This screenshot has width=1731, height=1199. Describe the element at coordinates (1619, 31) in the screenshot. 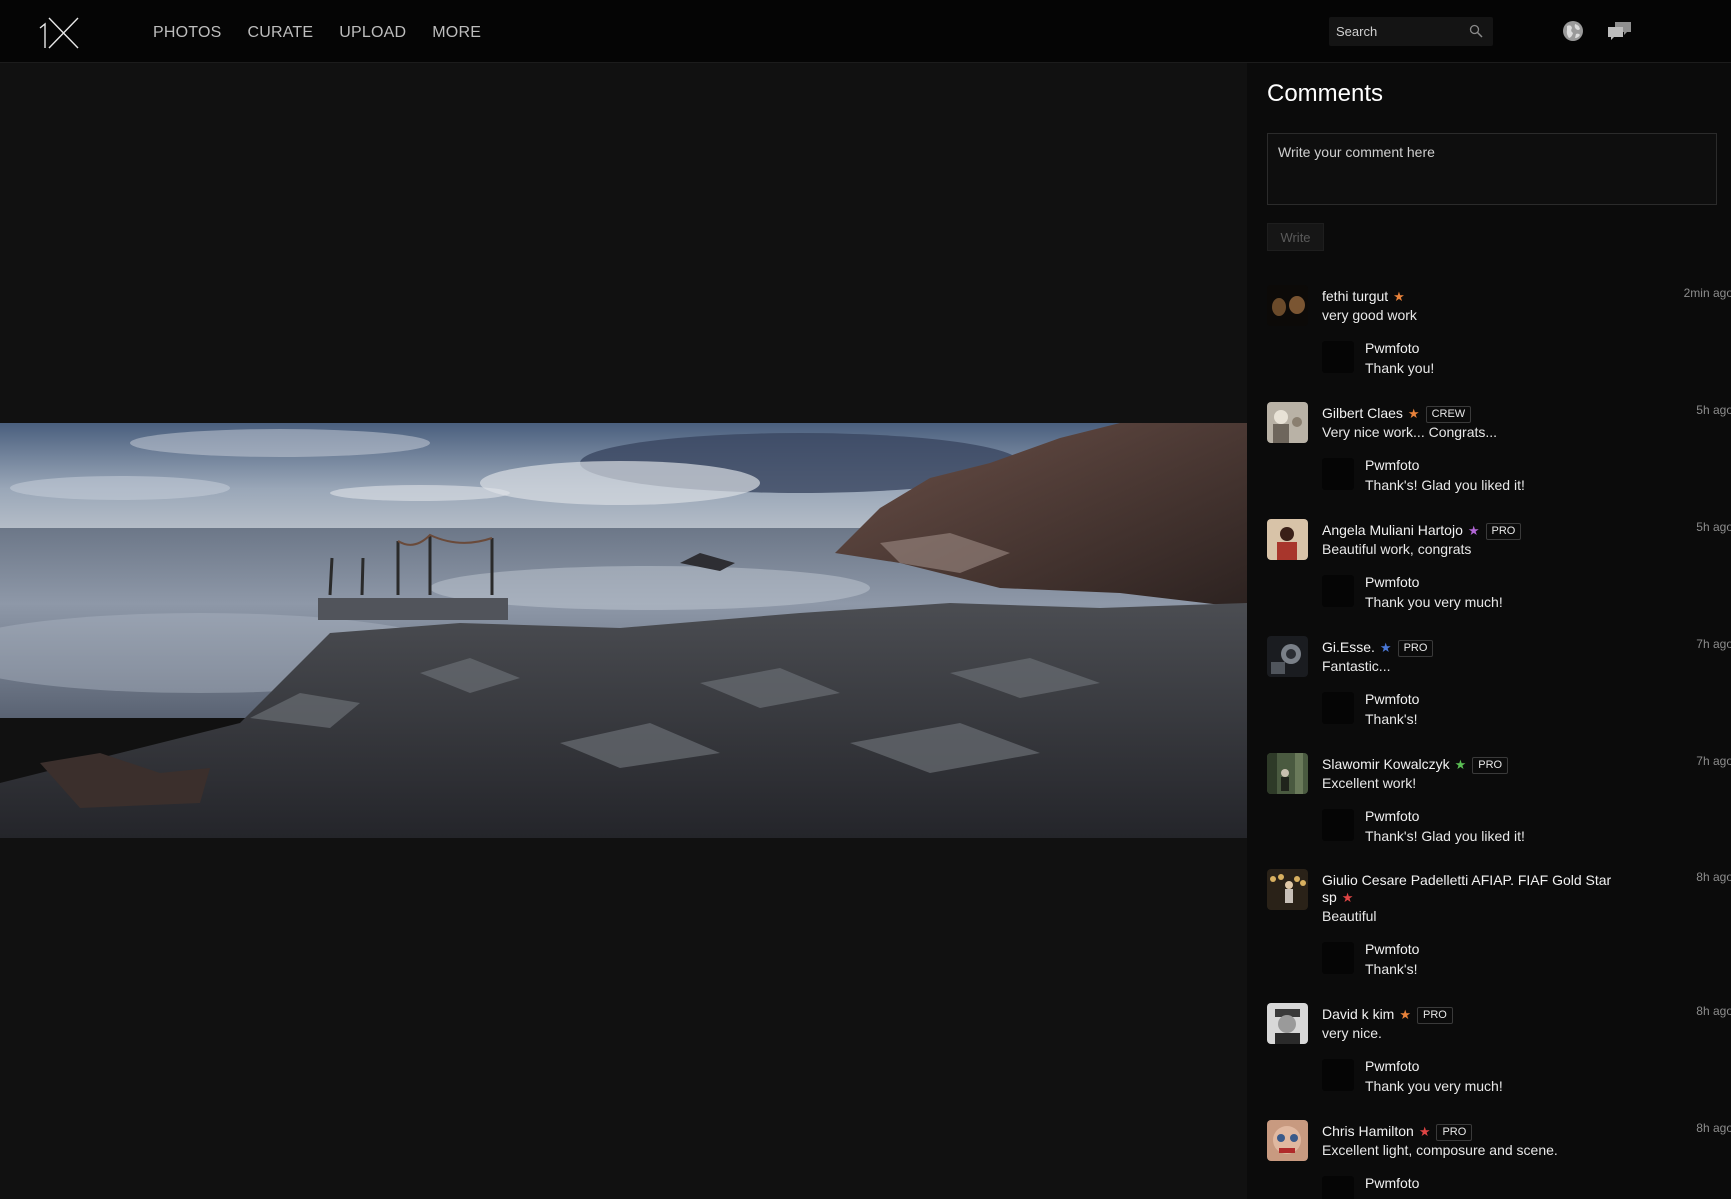

I see `messages-icon` at that location.